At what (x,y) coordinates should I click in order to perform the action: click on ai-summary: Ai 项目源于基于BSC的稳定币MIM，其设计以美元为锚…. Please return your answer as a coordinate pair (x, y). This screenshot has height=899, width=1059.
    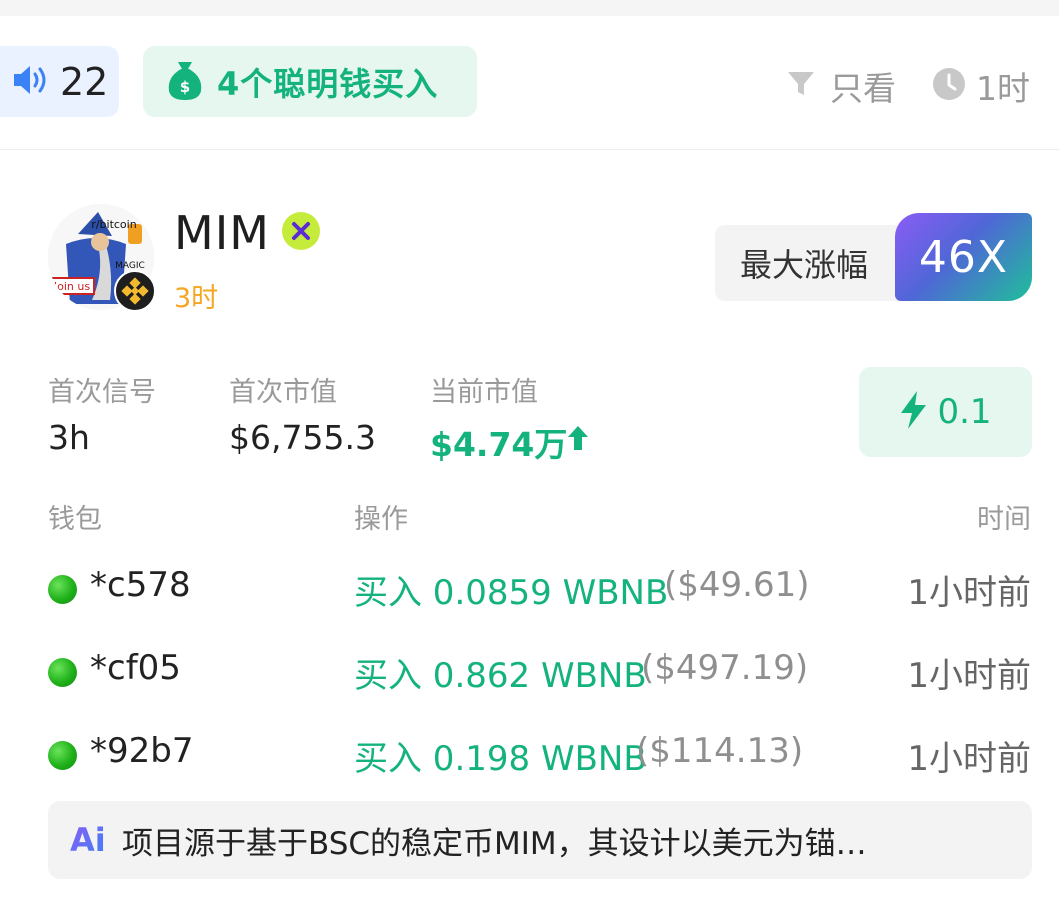
    Looking at the image, I should click on (540, 840).